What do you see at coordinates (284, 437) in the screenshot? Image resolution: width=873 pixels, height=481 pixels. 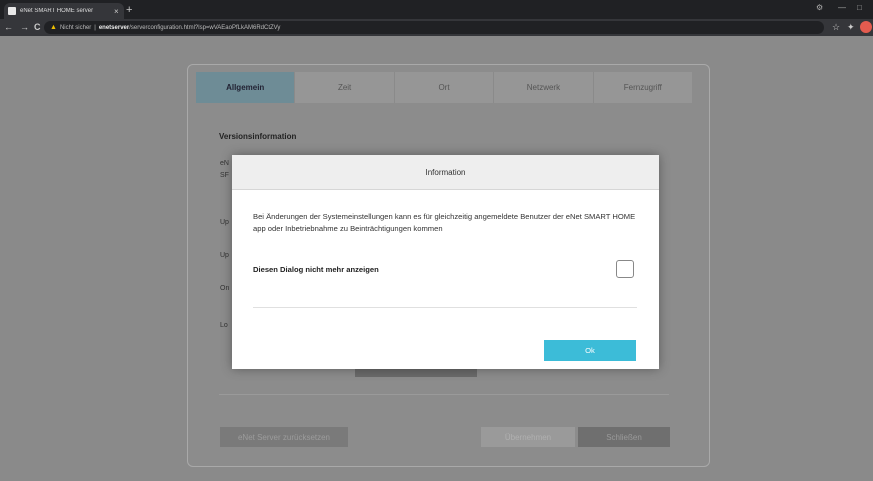 I see `reset-server-button: eNet Server zurücksetzen` at bounding box center [284, 437].